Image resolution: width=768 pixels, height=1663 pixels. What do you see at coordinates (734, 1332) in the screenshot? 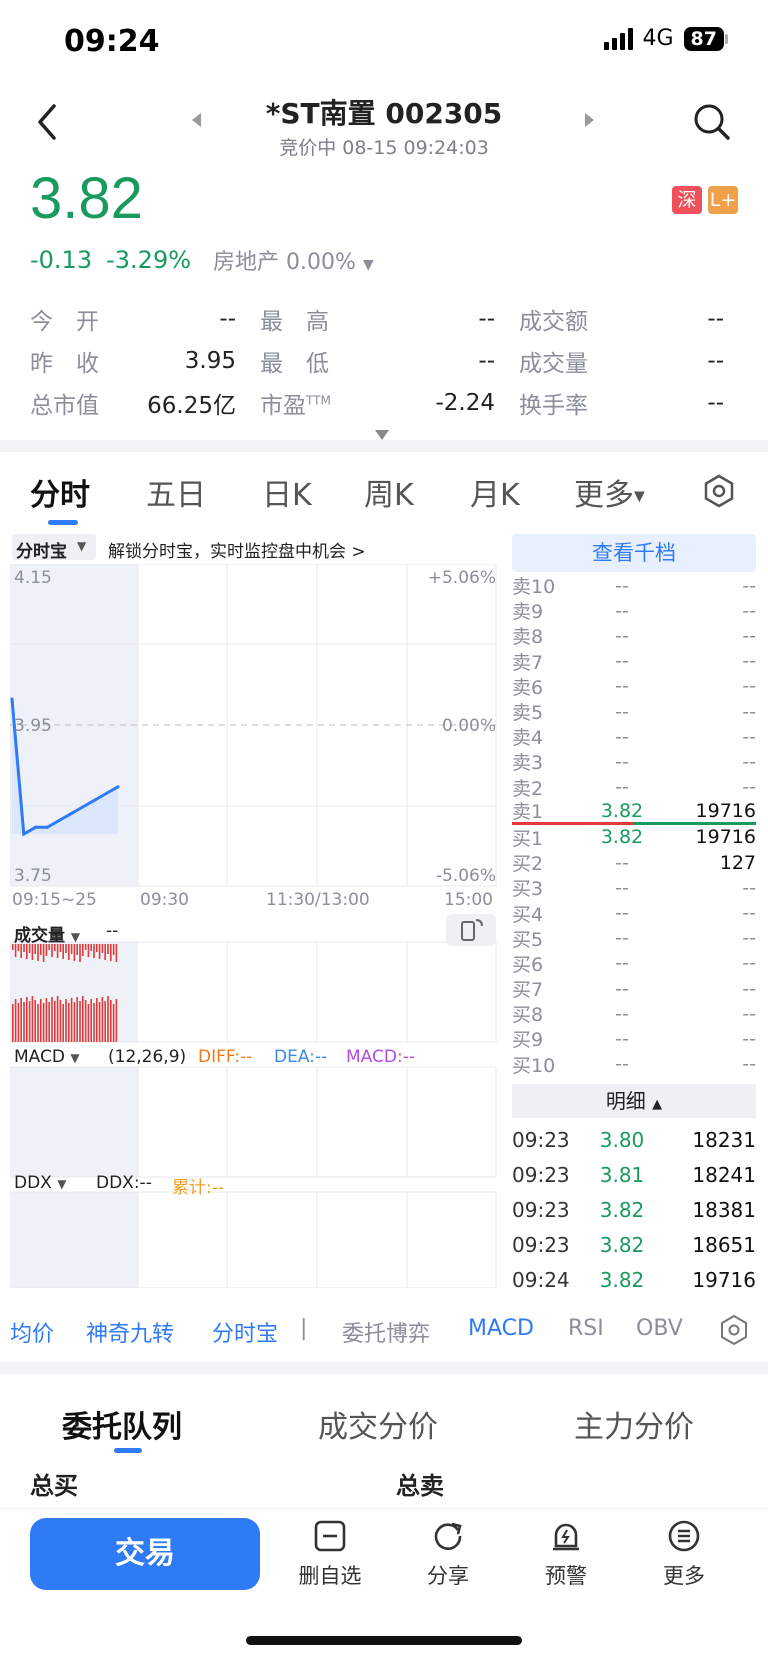
I see `indicator-settings-button` at bounding box center [734, 1332].